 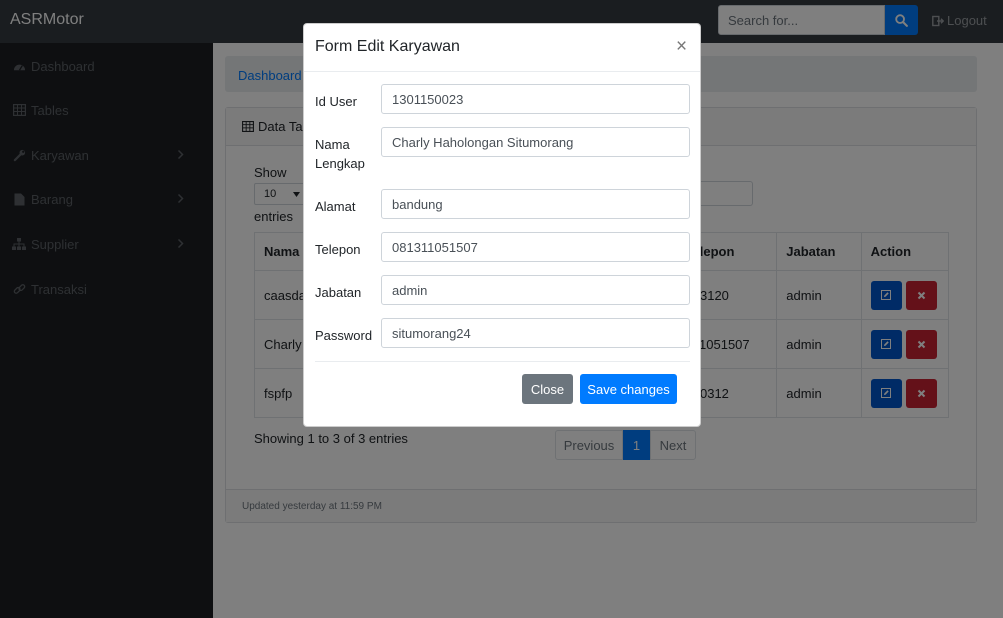 I want to click on id-user-field, so click(x=535, y=99).